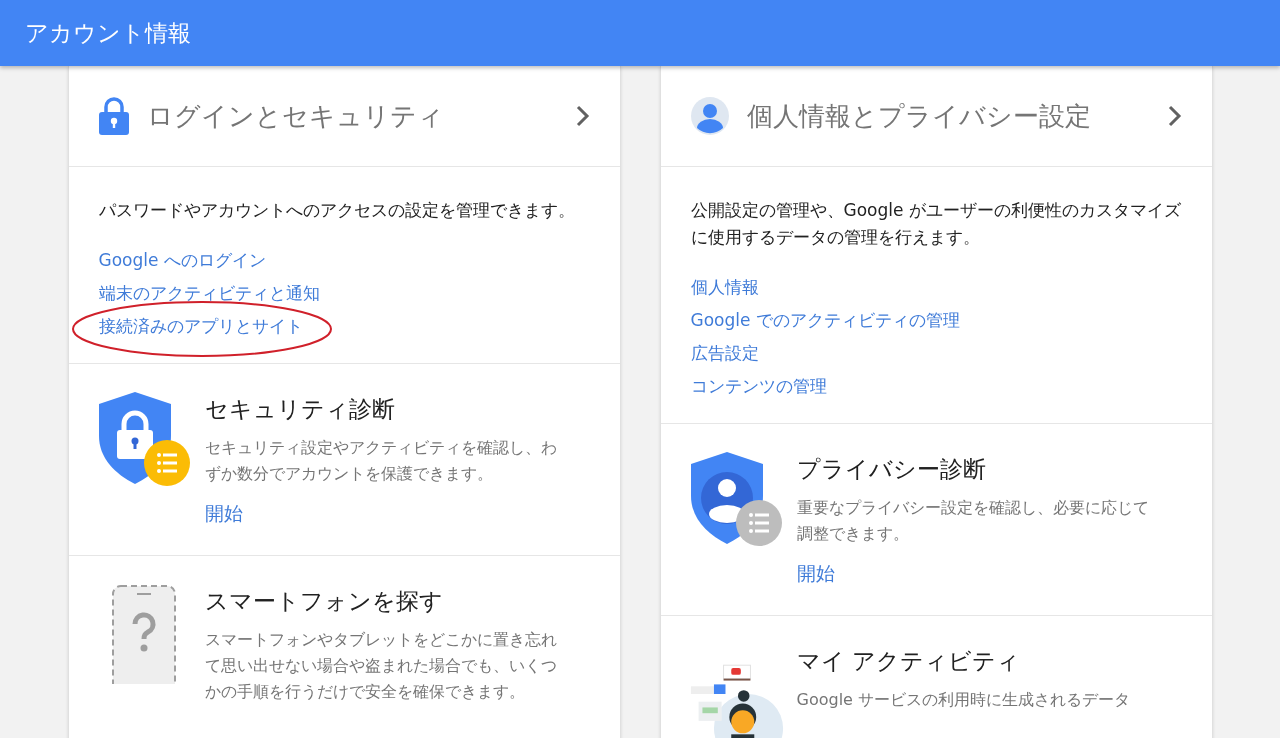 The image size is (1280, 738). Describe the element at coordinates (825, 320) in the screenshot. I see `settings-link: Google でのアクティビティの管理` at that location.